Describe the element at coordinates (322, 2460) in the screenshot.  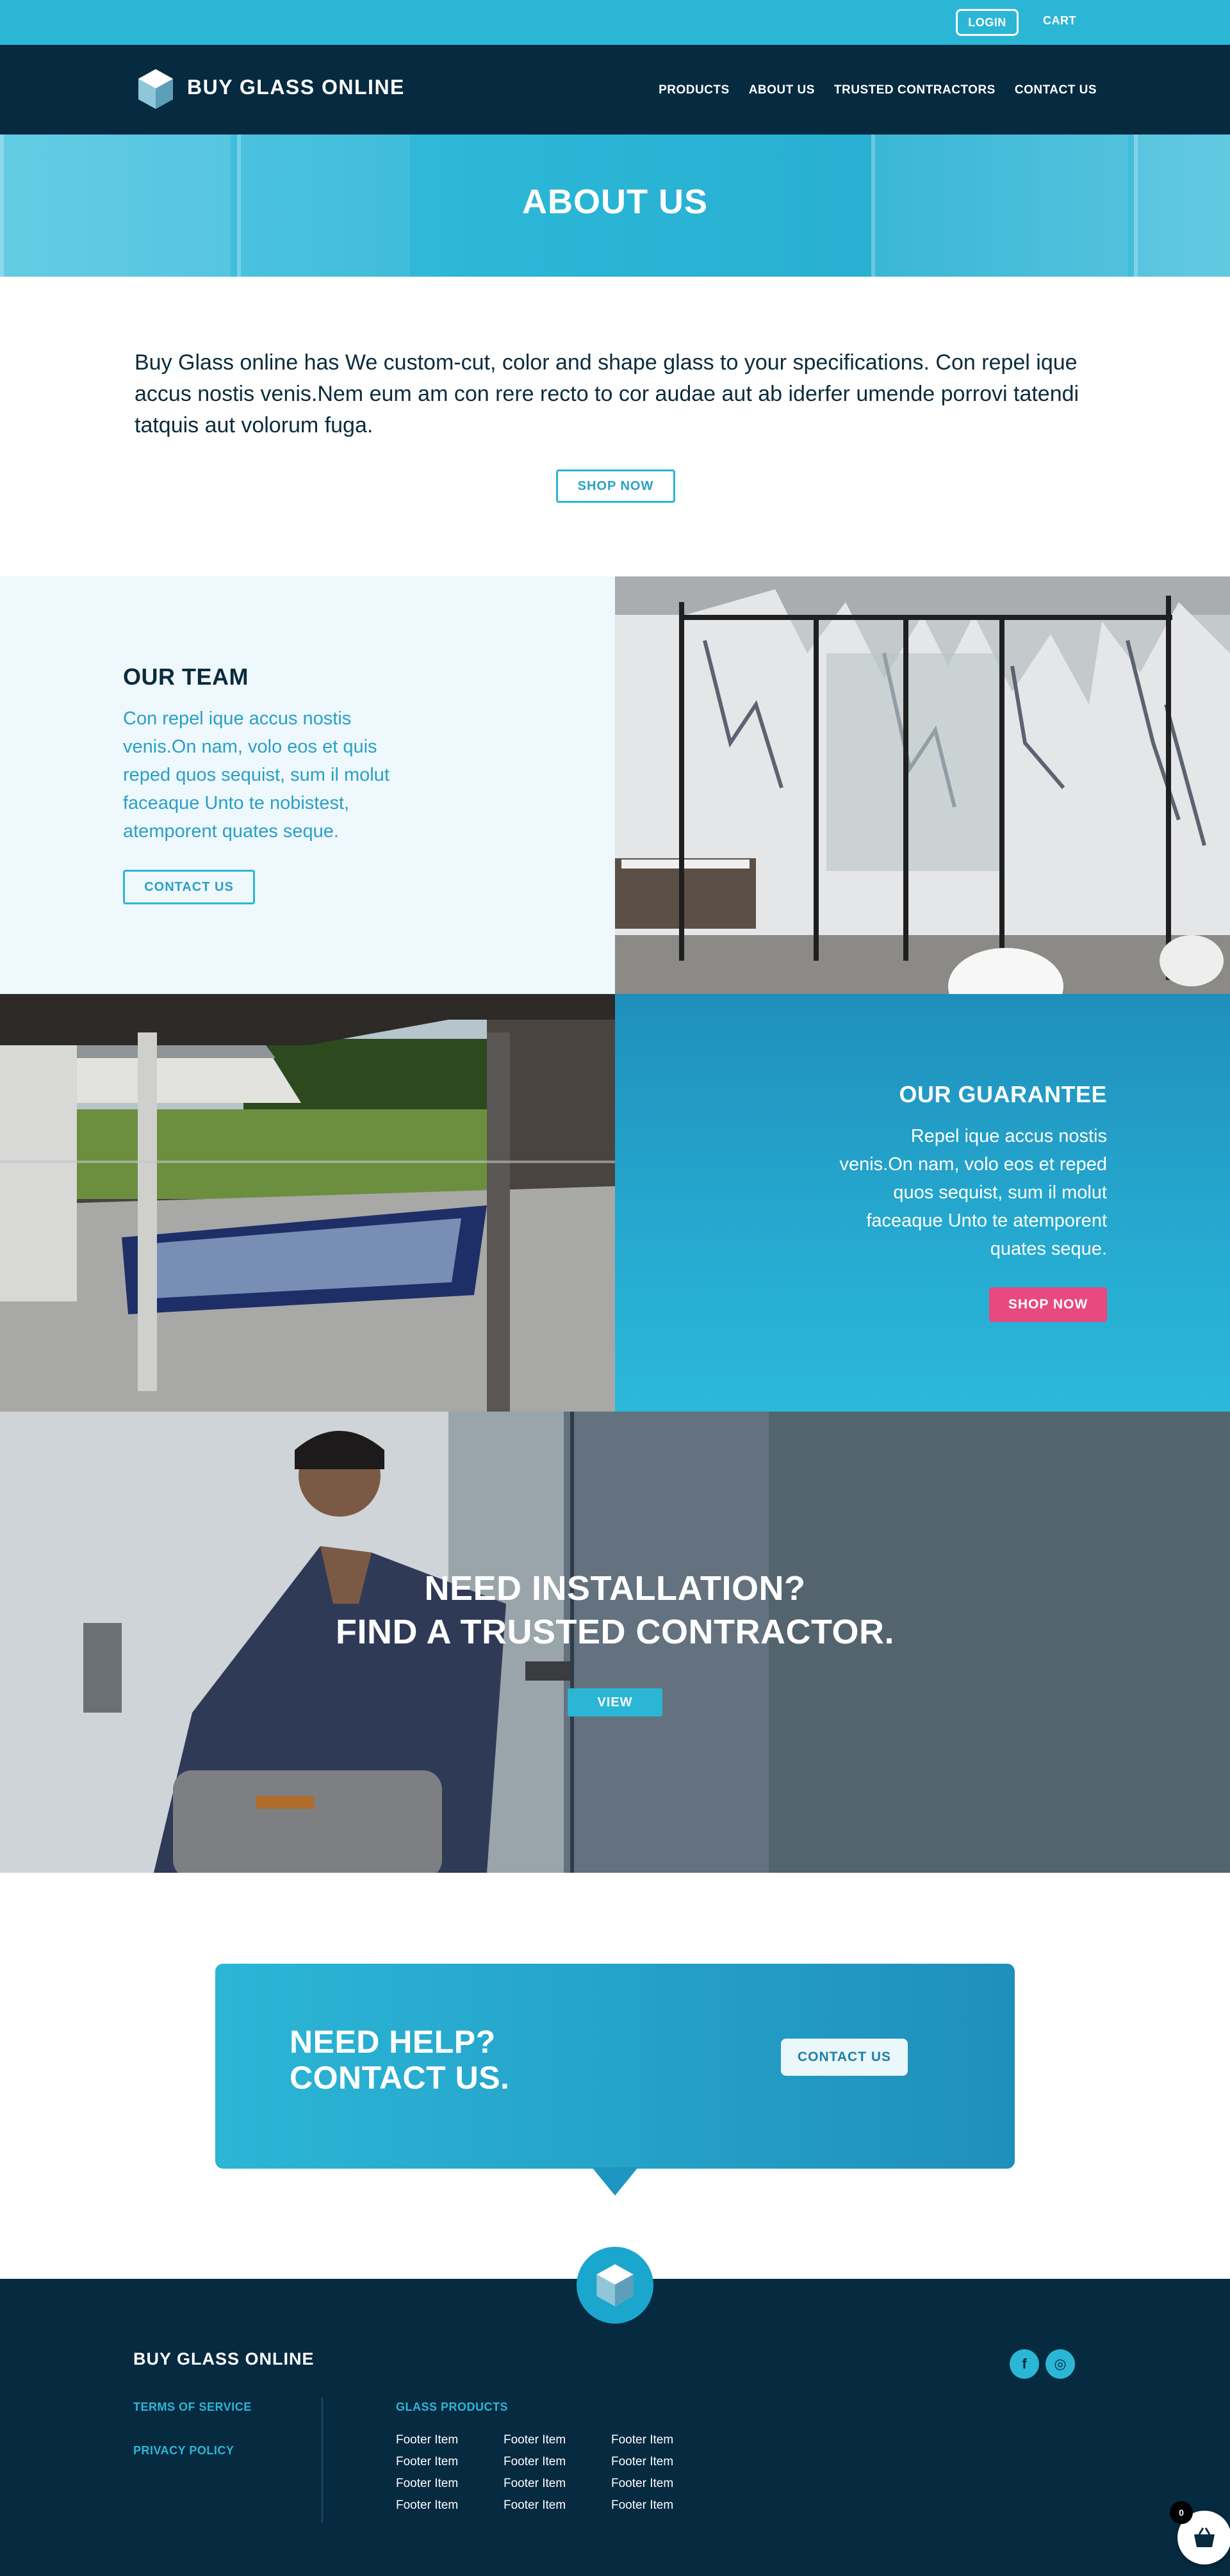
I see `footer-divider` at that location.